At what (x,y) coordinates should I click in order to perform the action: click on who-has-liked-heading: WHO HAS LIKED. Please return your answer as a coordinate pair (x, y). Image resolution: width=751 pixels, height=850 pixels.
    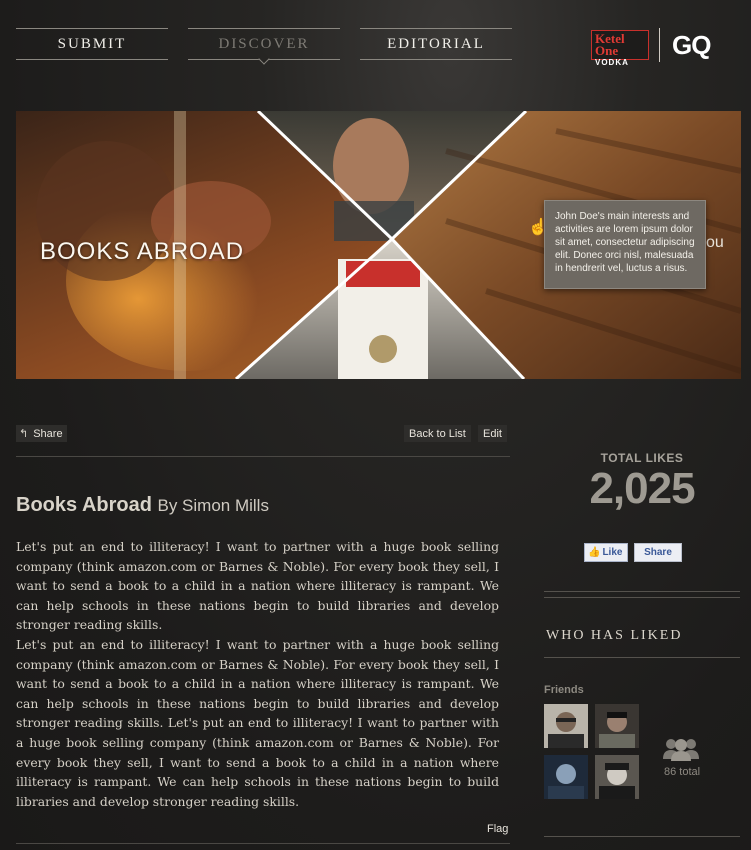
    Looking at the image, I should click on (614, 635).